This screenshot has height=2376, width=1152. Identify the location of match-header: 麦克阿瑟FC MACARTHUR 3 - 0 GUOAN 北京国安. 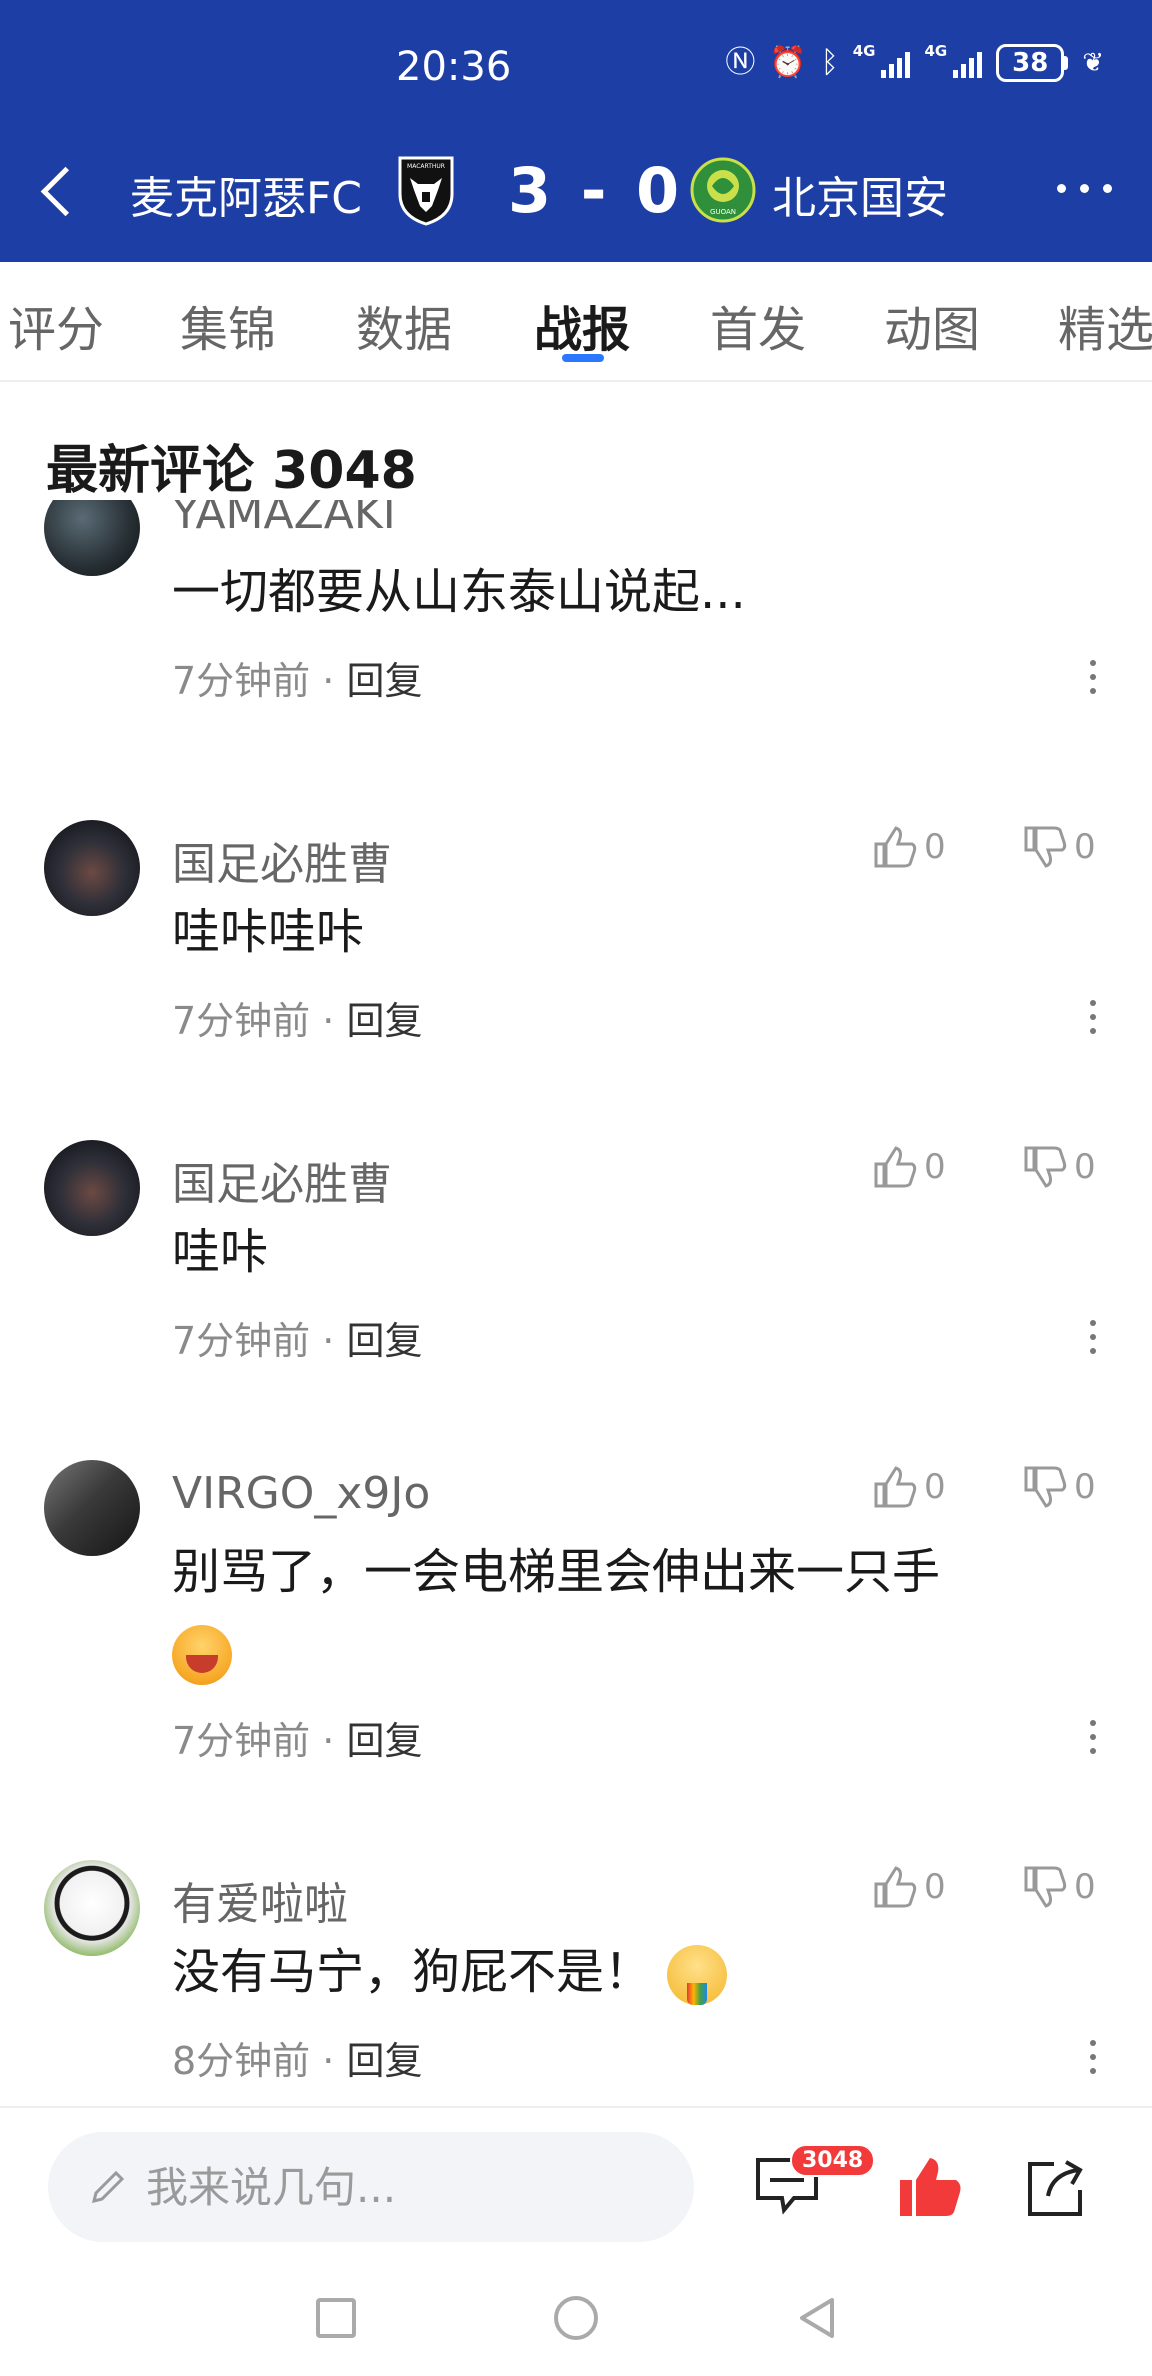
(576, 190).